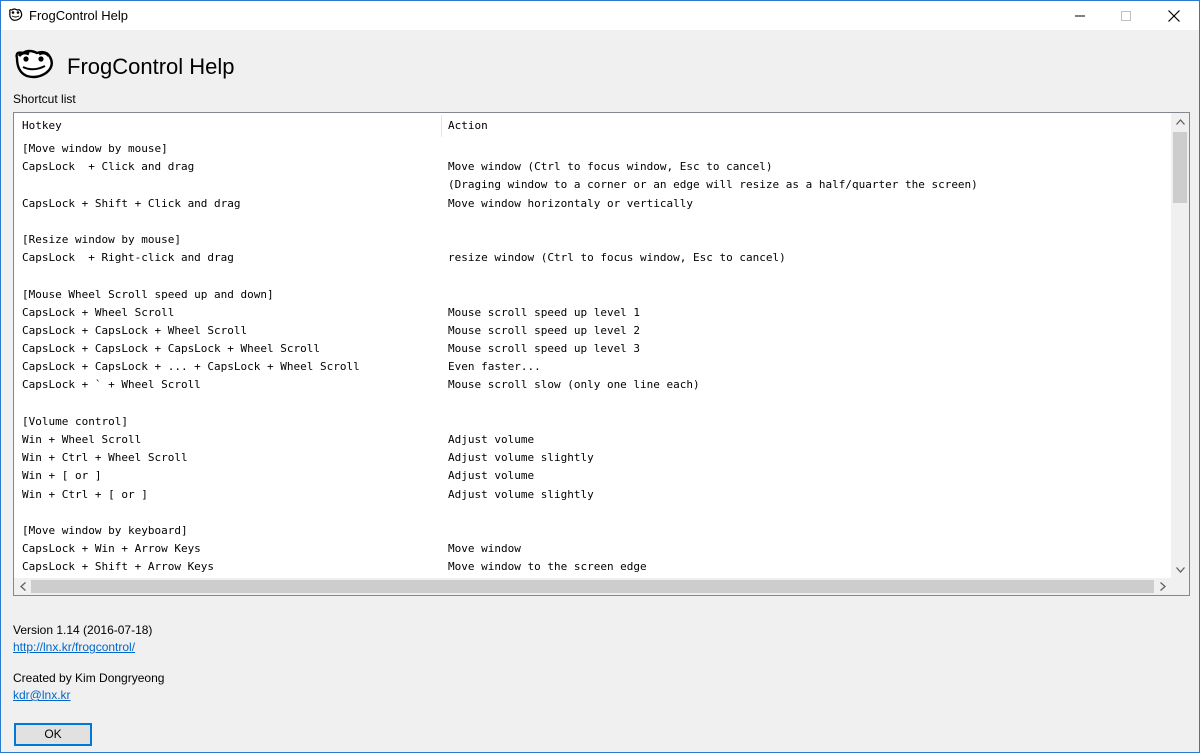 The image size is (1200, 753). What do you see at coordinates (592, 549) in the screenshot?
I see `list-item: CapsLock + Win + Arrow Keys Move window` at bounding box center [592, 549].